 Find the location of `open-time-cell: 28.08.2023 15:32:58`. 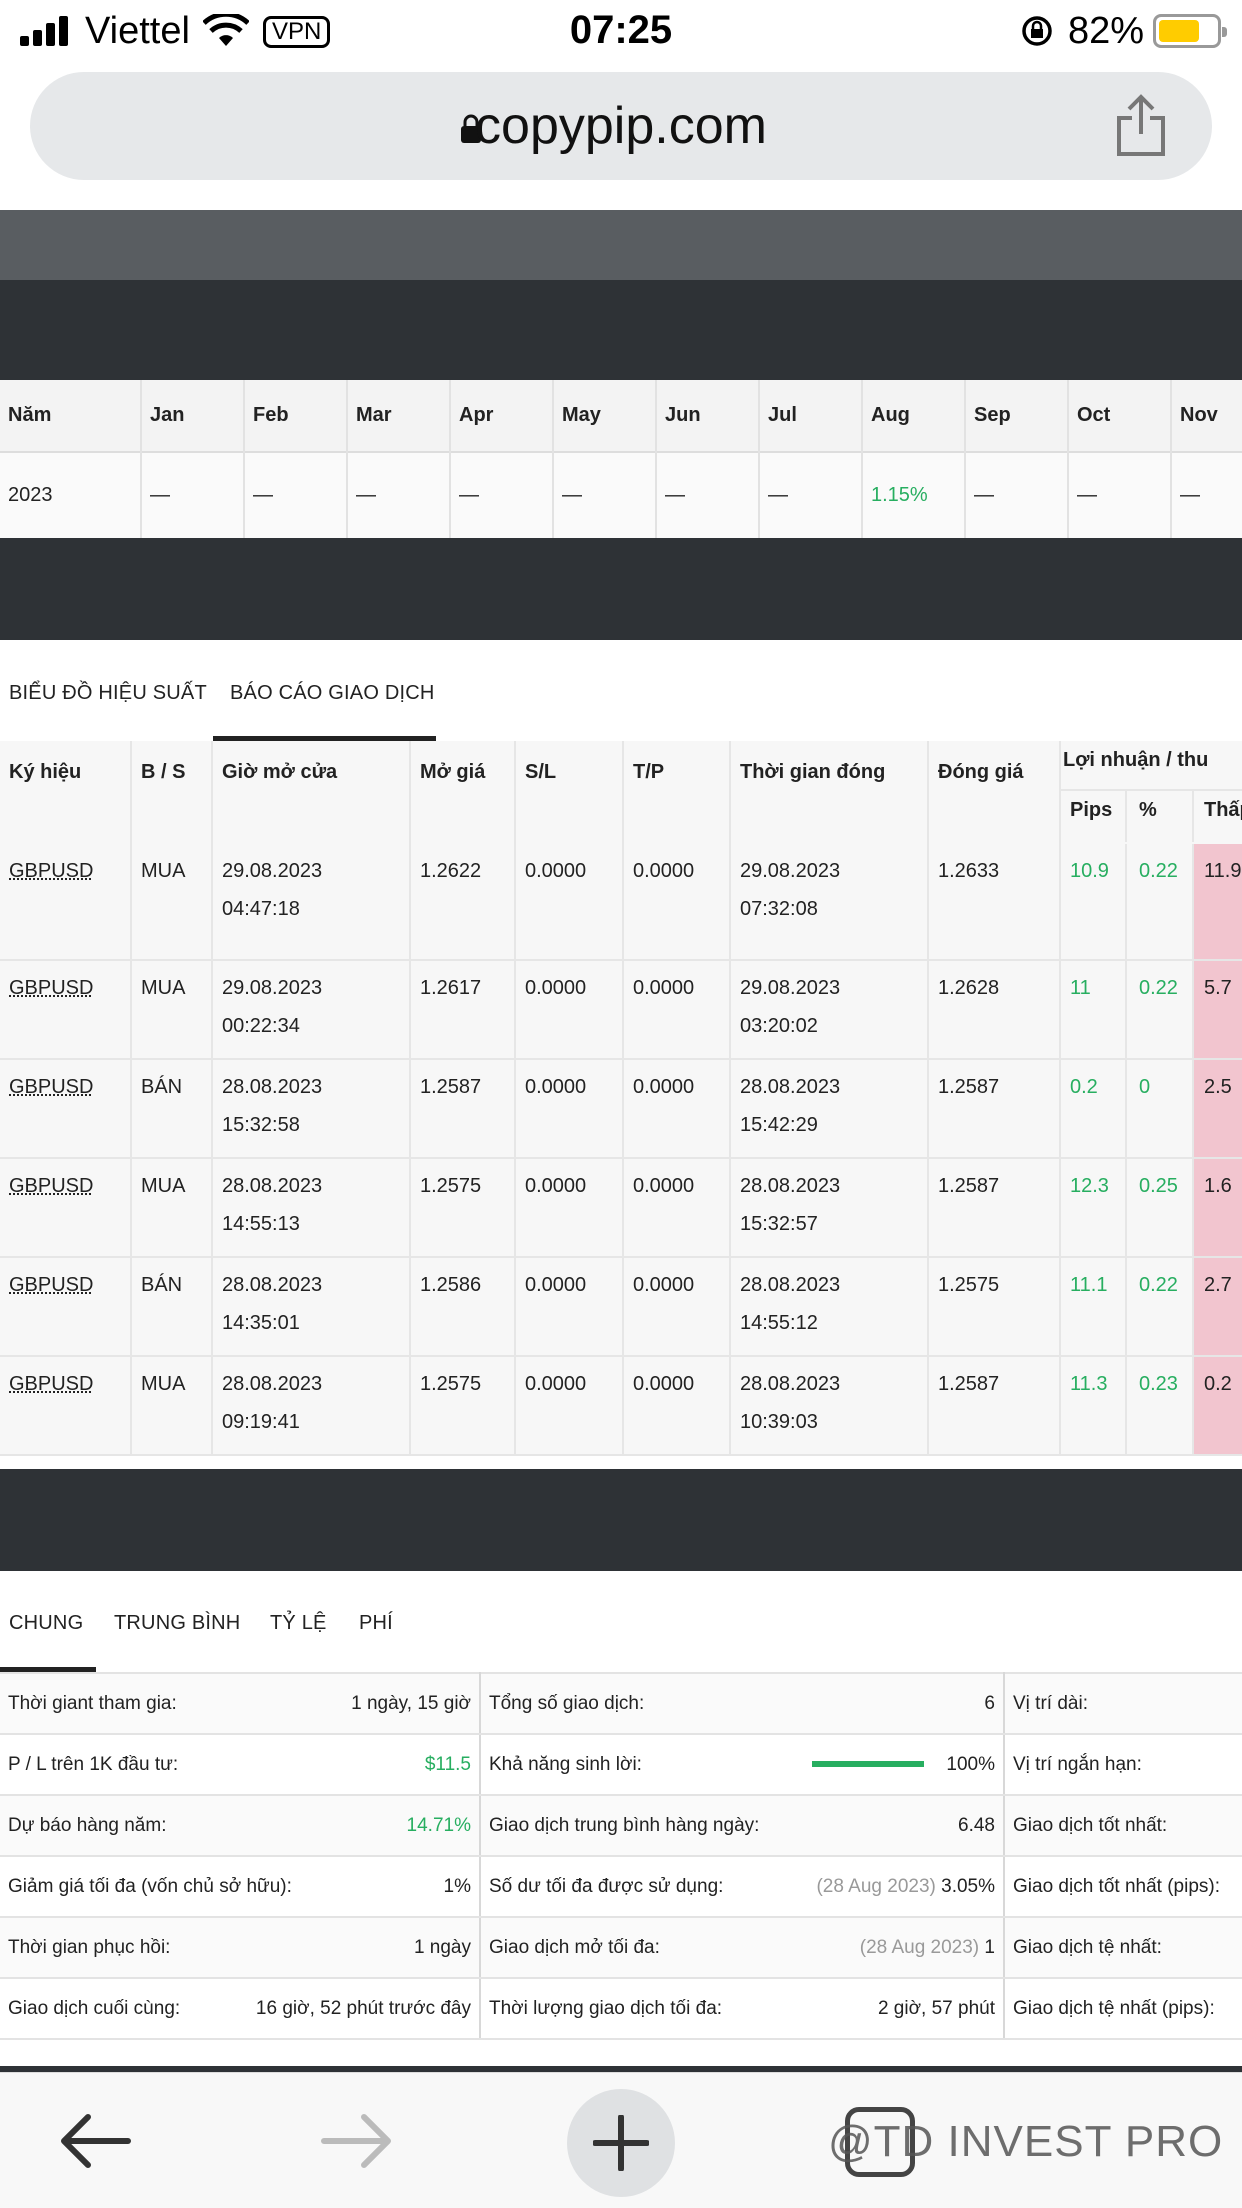

open-time-cell: 28.08.2023 15:32:58 is located at coordinates (311, 1109).